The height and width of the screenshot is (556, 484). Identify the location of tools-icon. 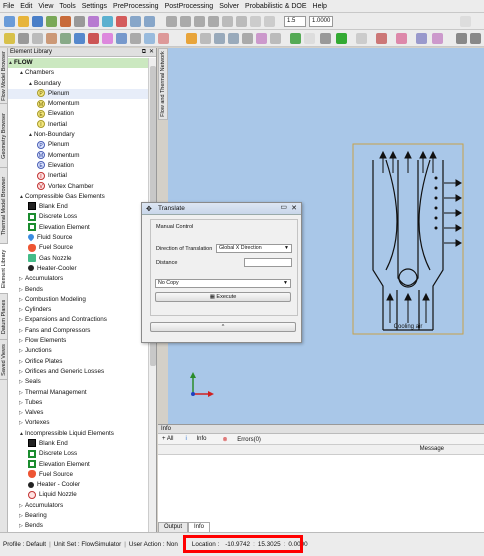
(163, 38).